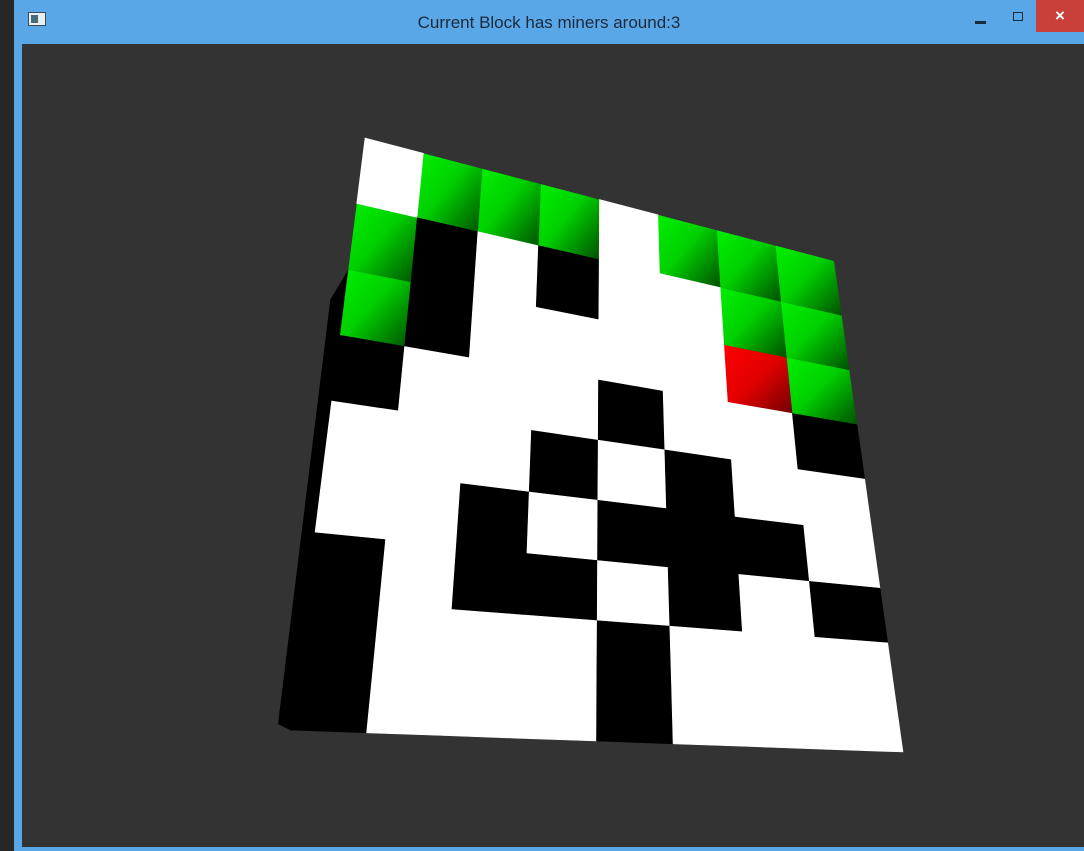 This screenshot has width=1084, height=851. Describe the element at coordinates (772, 549) in the screenshot. I see `cell-black-r5-c6` at that location.